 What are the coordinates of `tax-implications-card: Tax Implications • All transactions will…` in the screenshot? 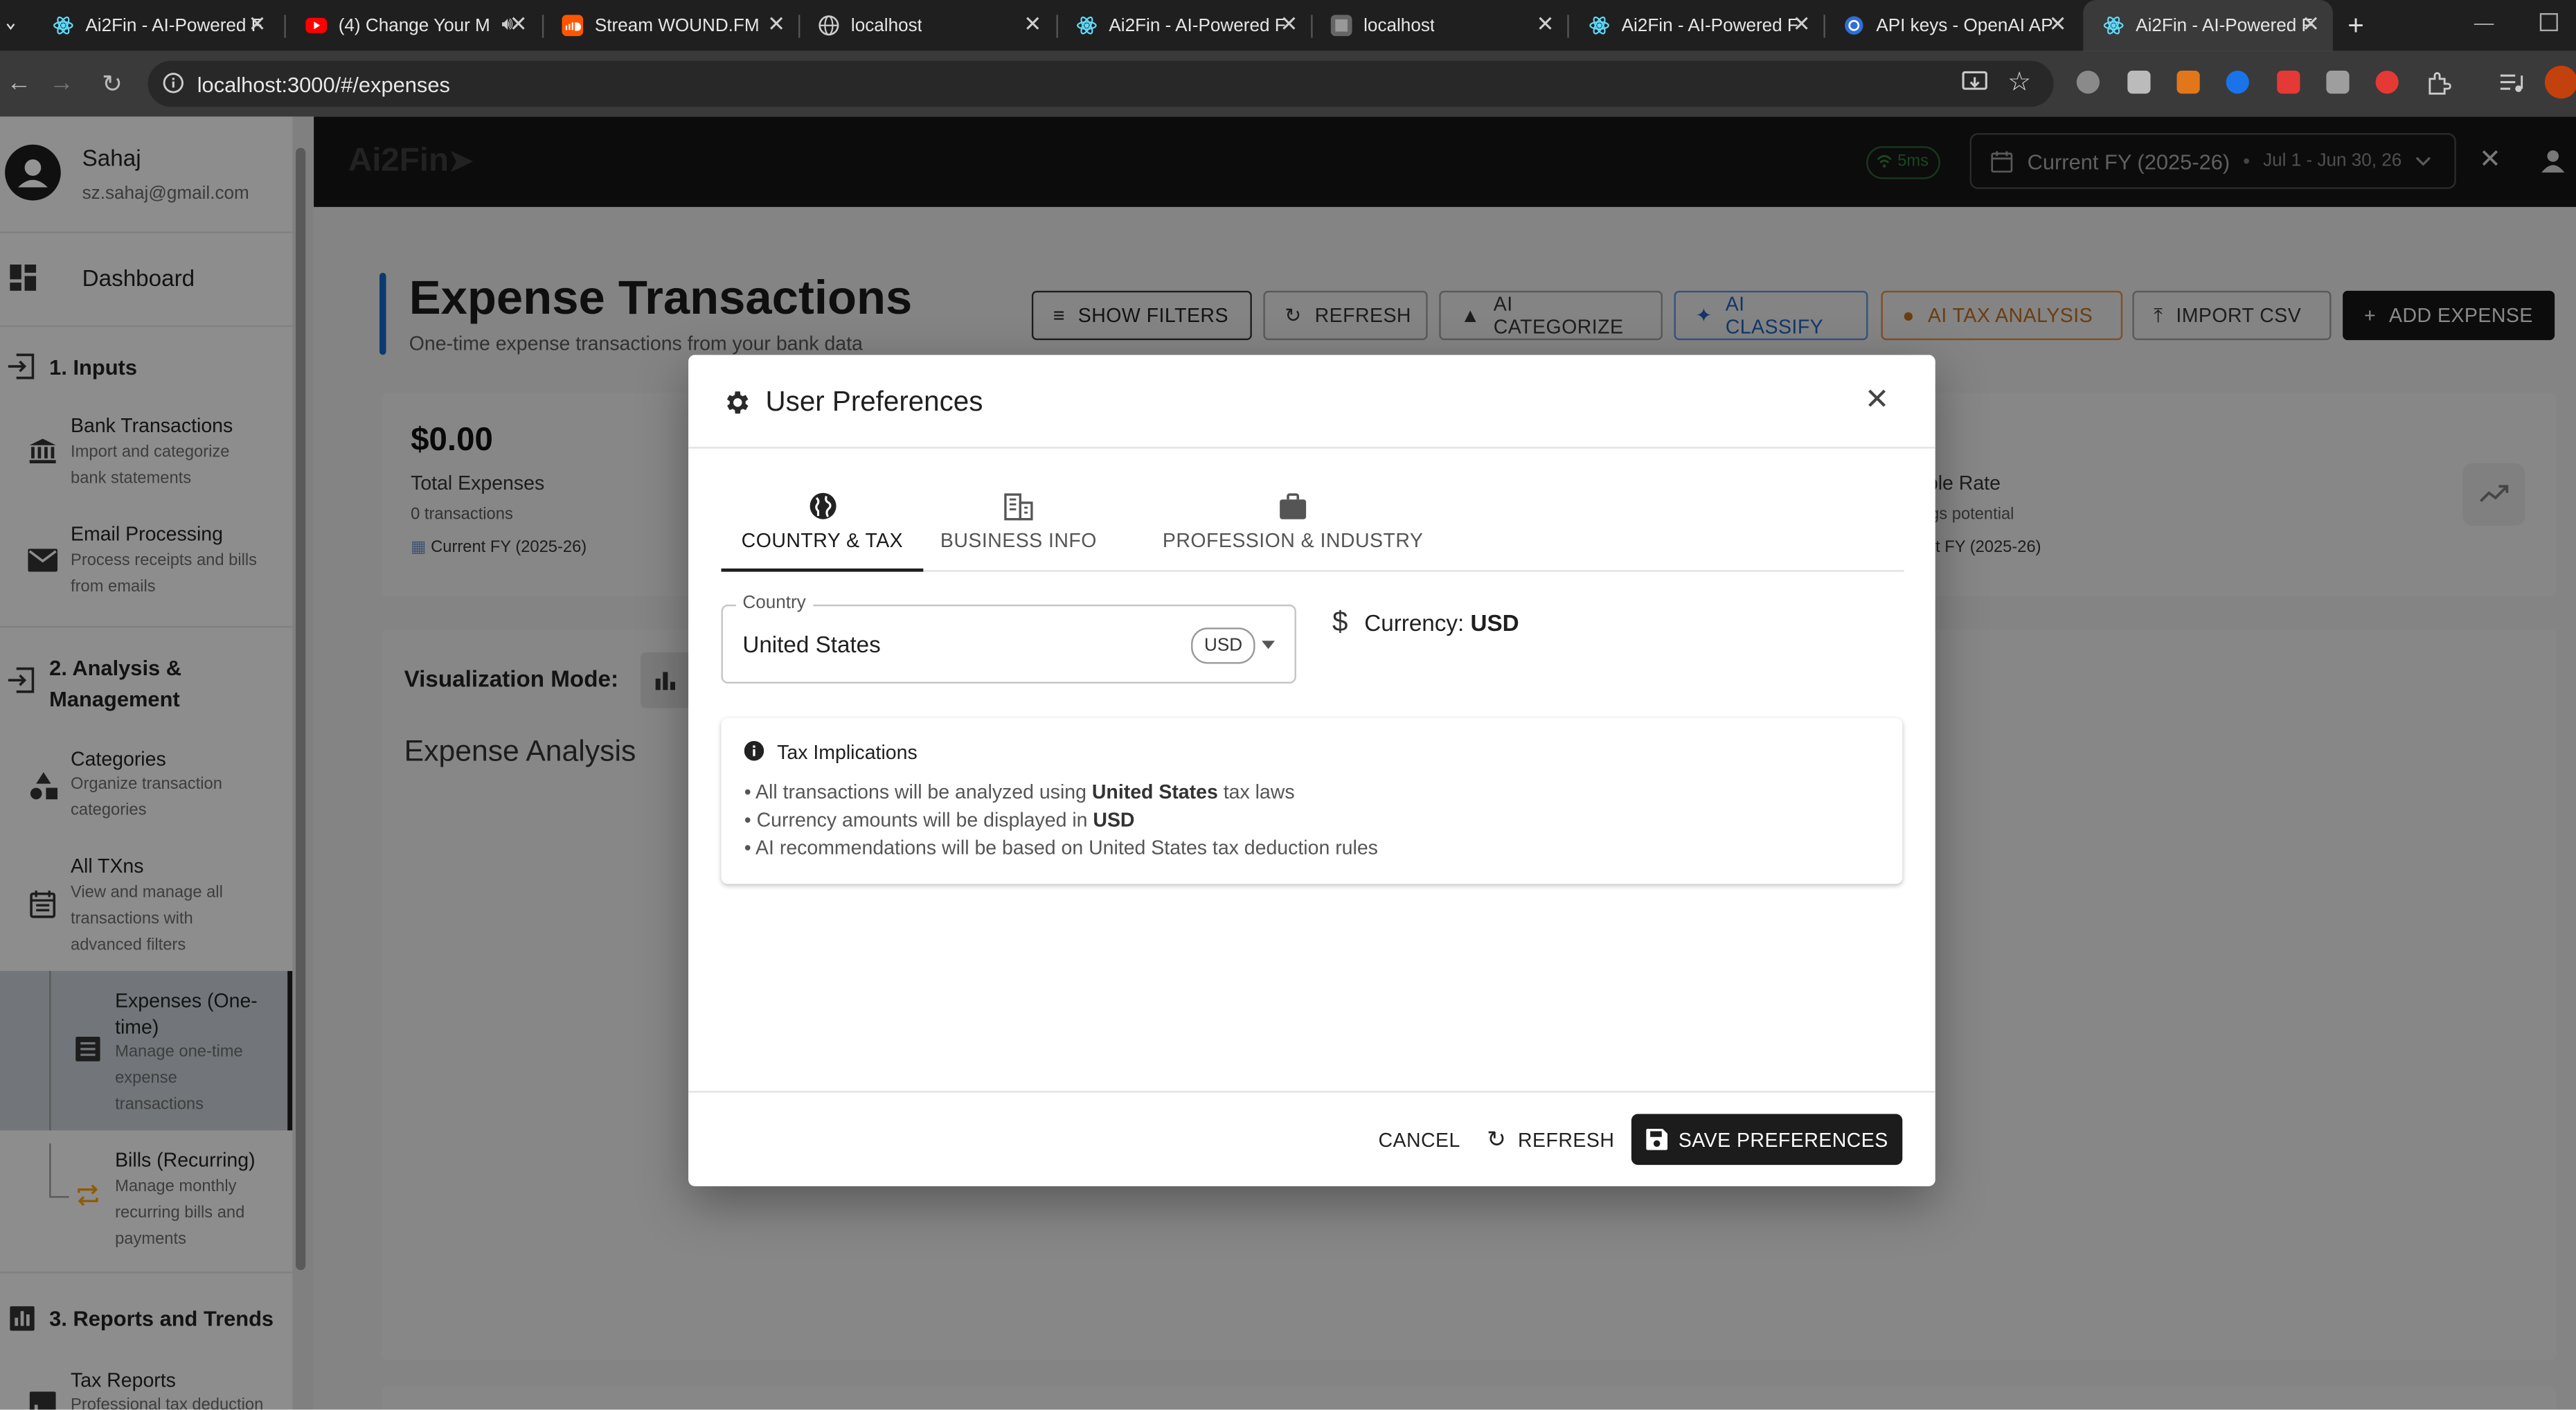 It's located at (1312, 800).